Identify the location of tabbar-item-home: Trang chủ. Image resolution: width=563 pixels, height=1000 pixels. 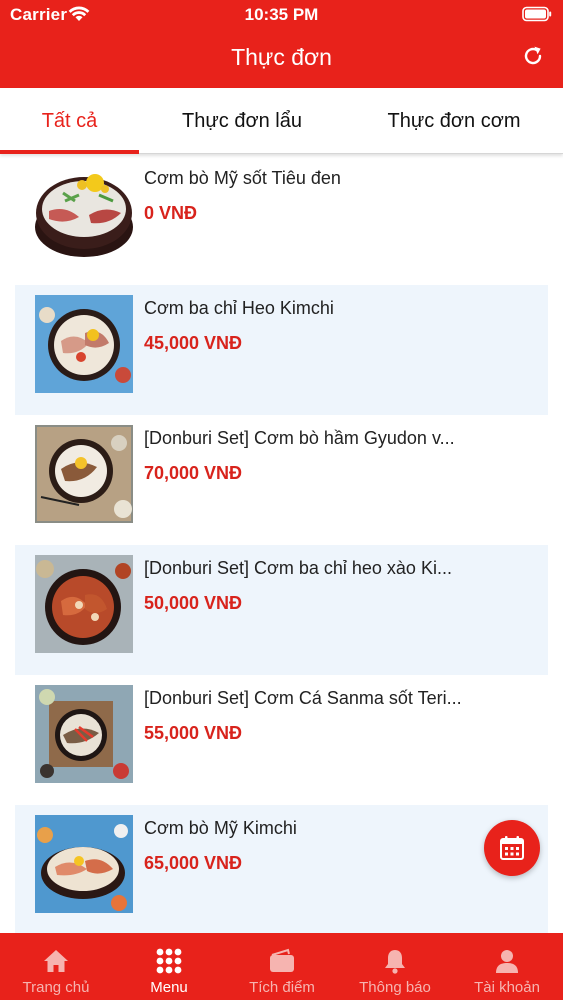
(56, 966).